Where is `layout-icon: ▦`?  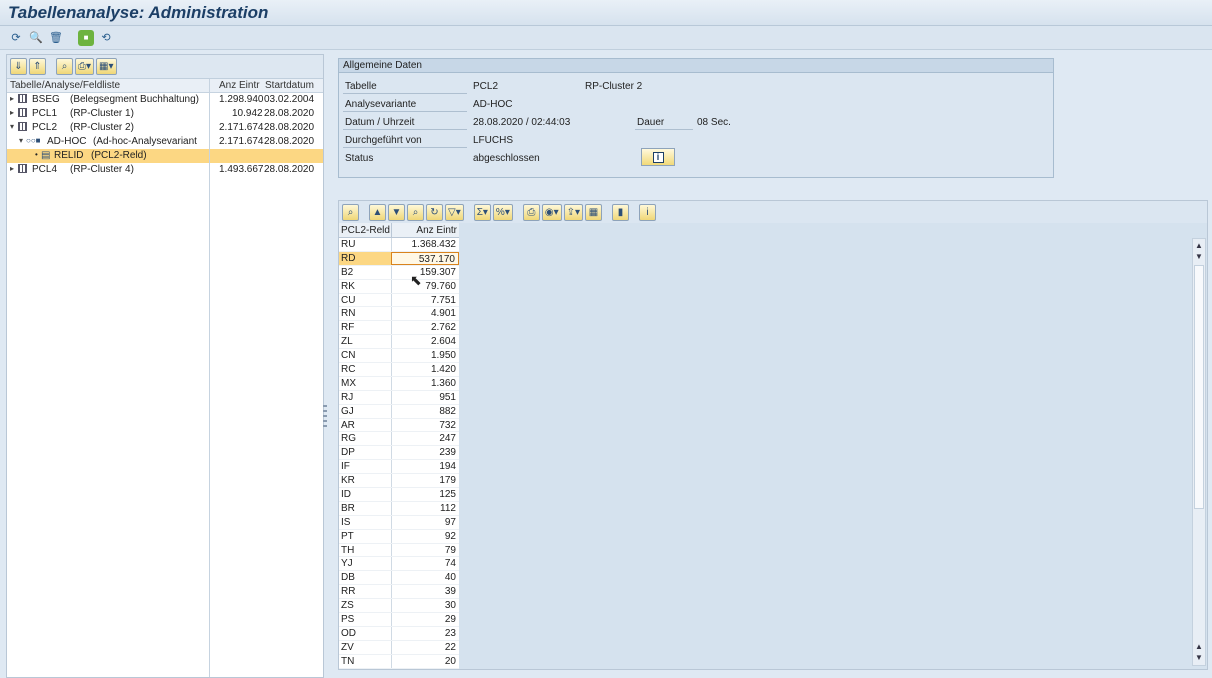 layout-icon: ▦ is located at coordinates (593, 212).